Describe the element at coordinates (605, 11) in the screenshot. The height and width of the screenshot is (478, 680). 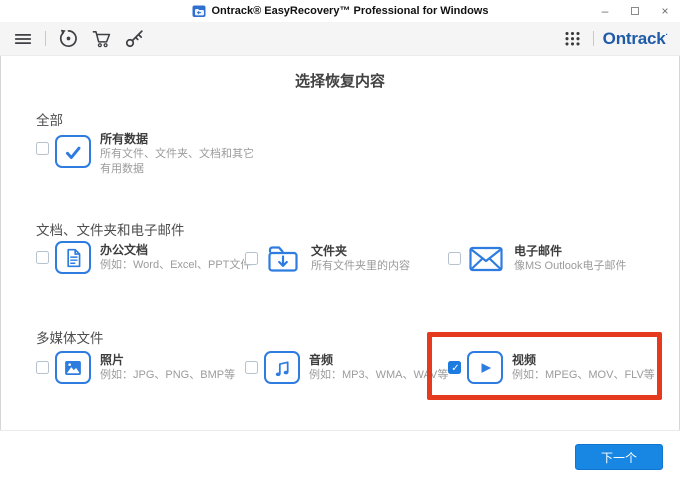
I see `minimize-button: –` at that location.